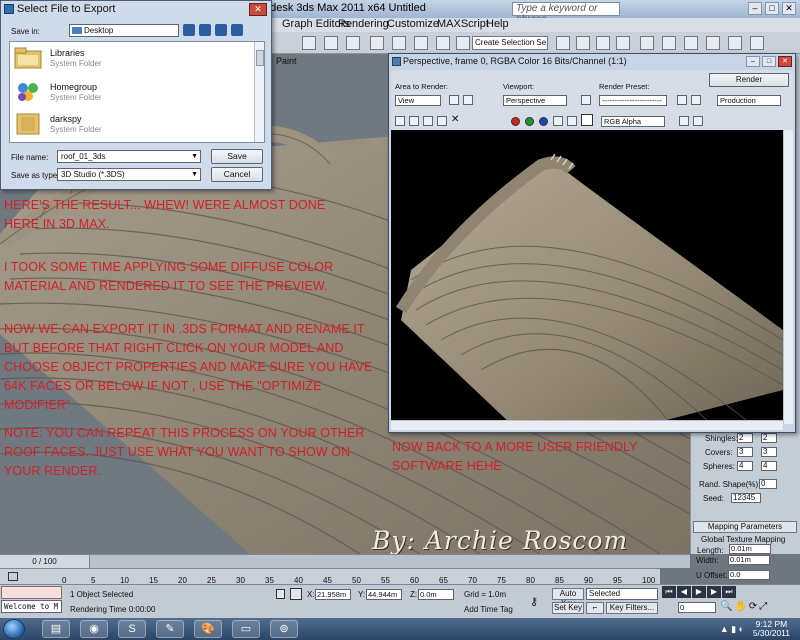  What do you see at coordinates (124, 125) in the screenshot?
I see `list-item: darkspy System Folder` at bounding box center [124, 125].